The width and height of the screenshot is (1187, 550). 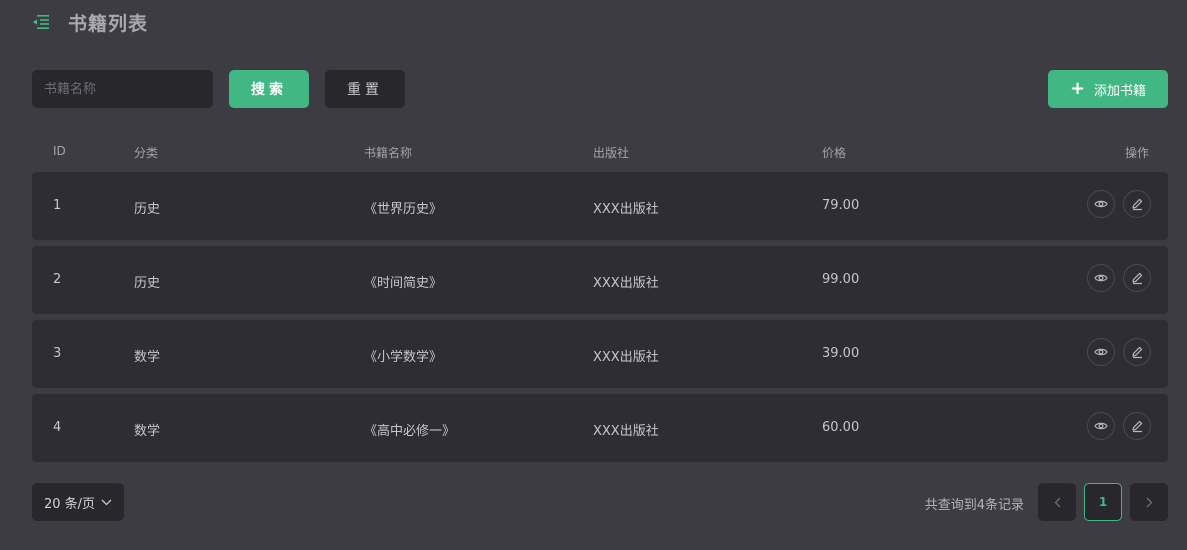 I want to click on reset-button: 重置, so click(x=365, y=89).